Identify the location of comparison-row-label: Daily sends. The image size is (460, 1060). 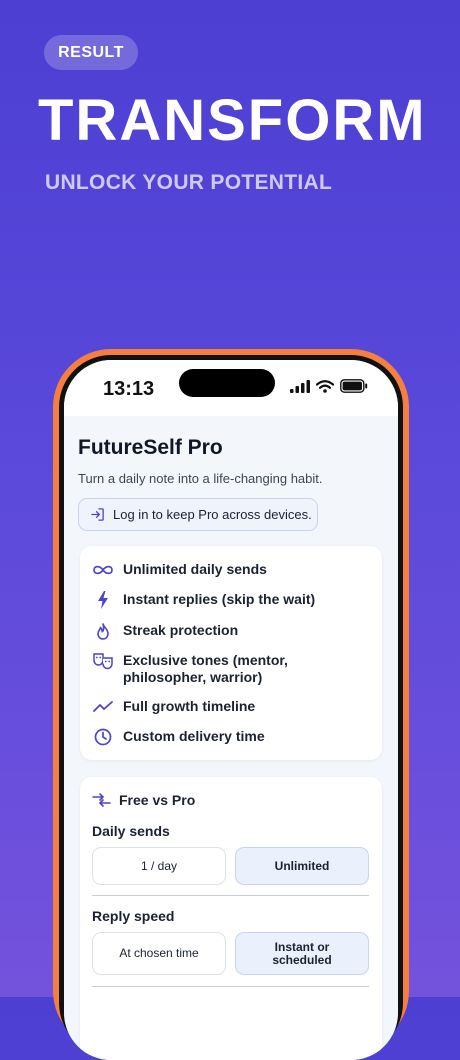
(131, 831).